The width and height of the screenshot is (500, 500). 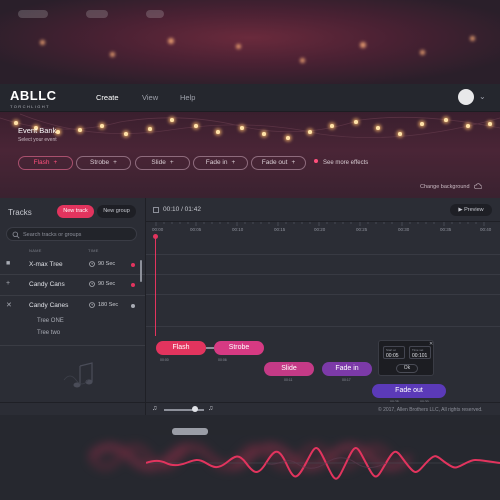 I want to click on clip-time: 00:11, so click(x=288, y=380).